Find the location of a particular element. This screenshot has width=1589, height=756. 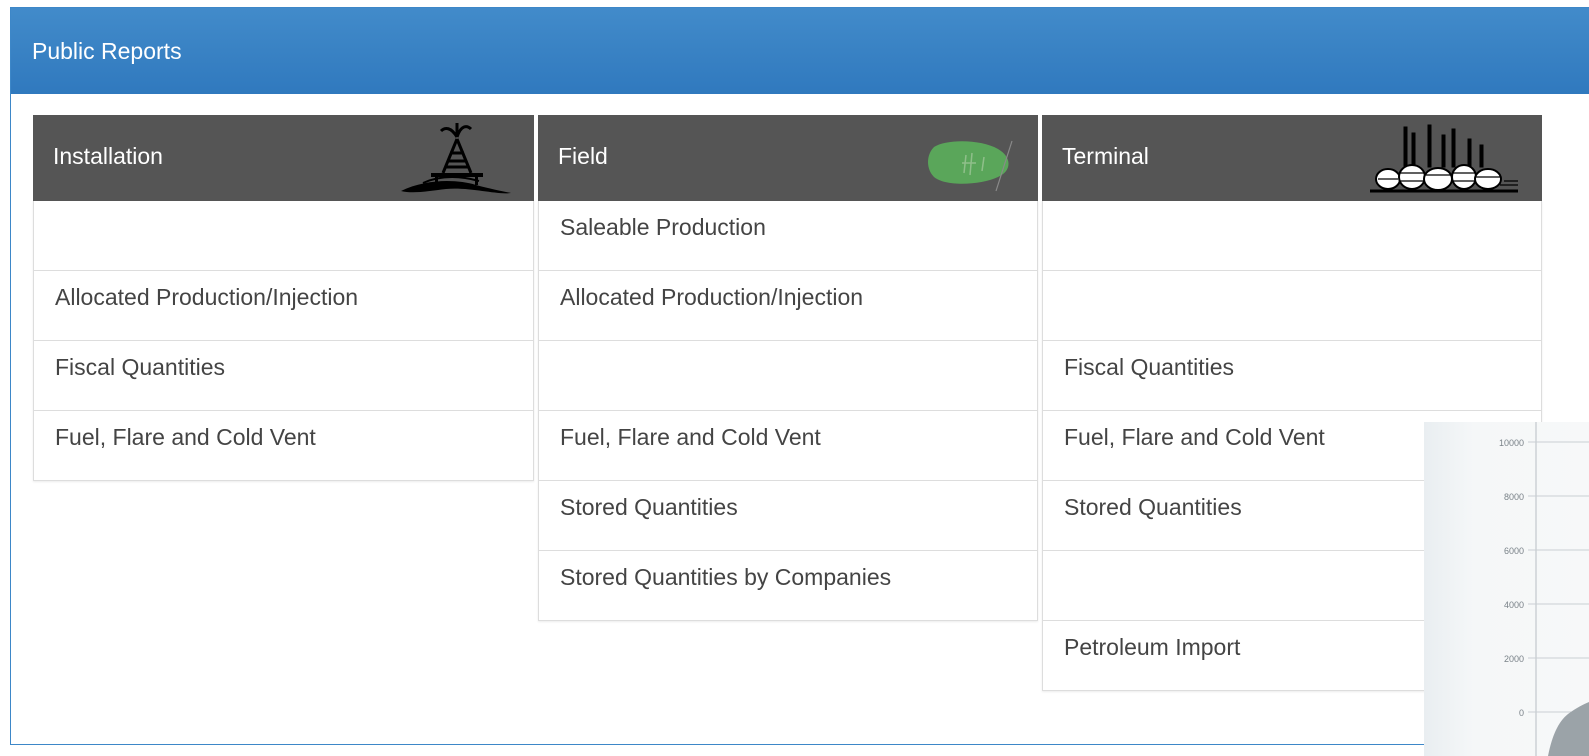

installation-allocated-production-link: Allocated Production/Injection is located at coordinates (283, 305).